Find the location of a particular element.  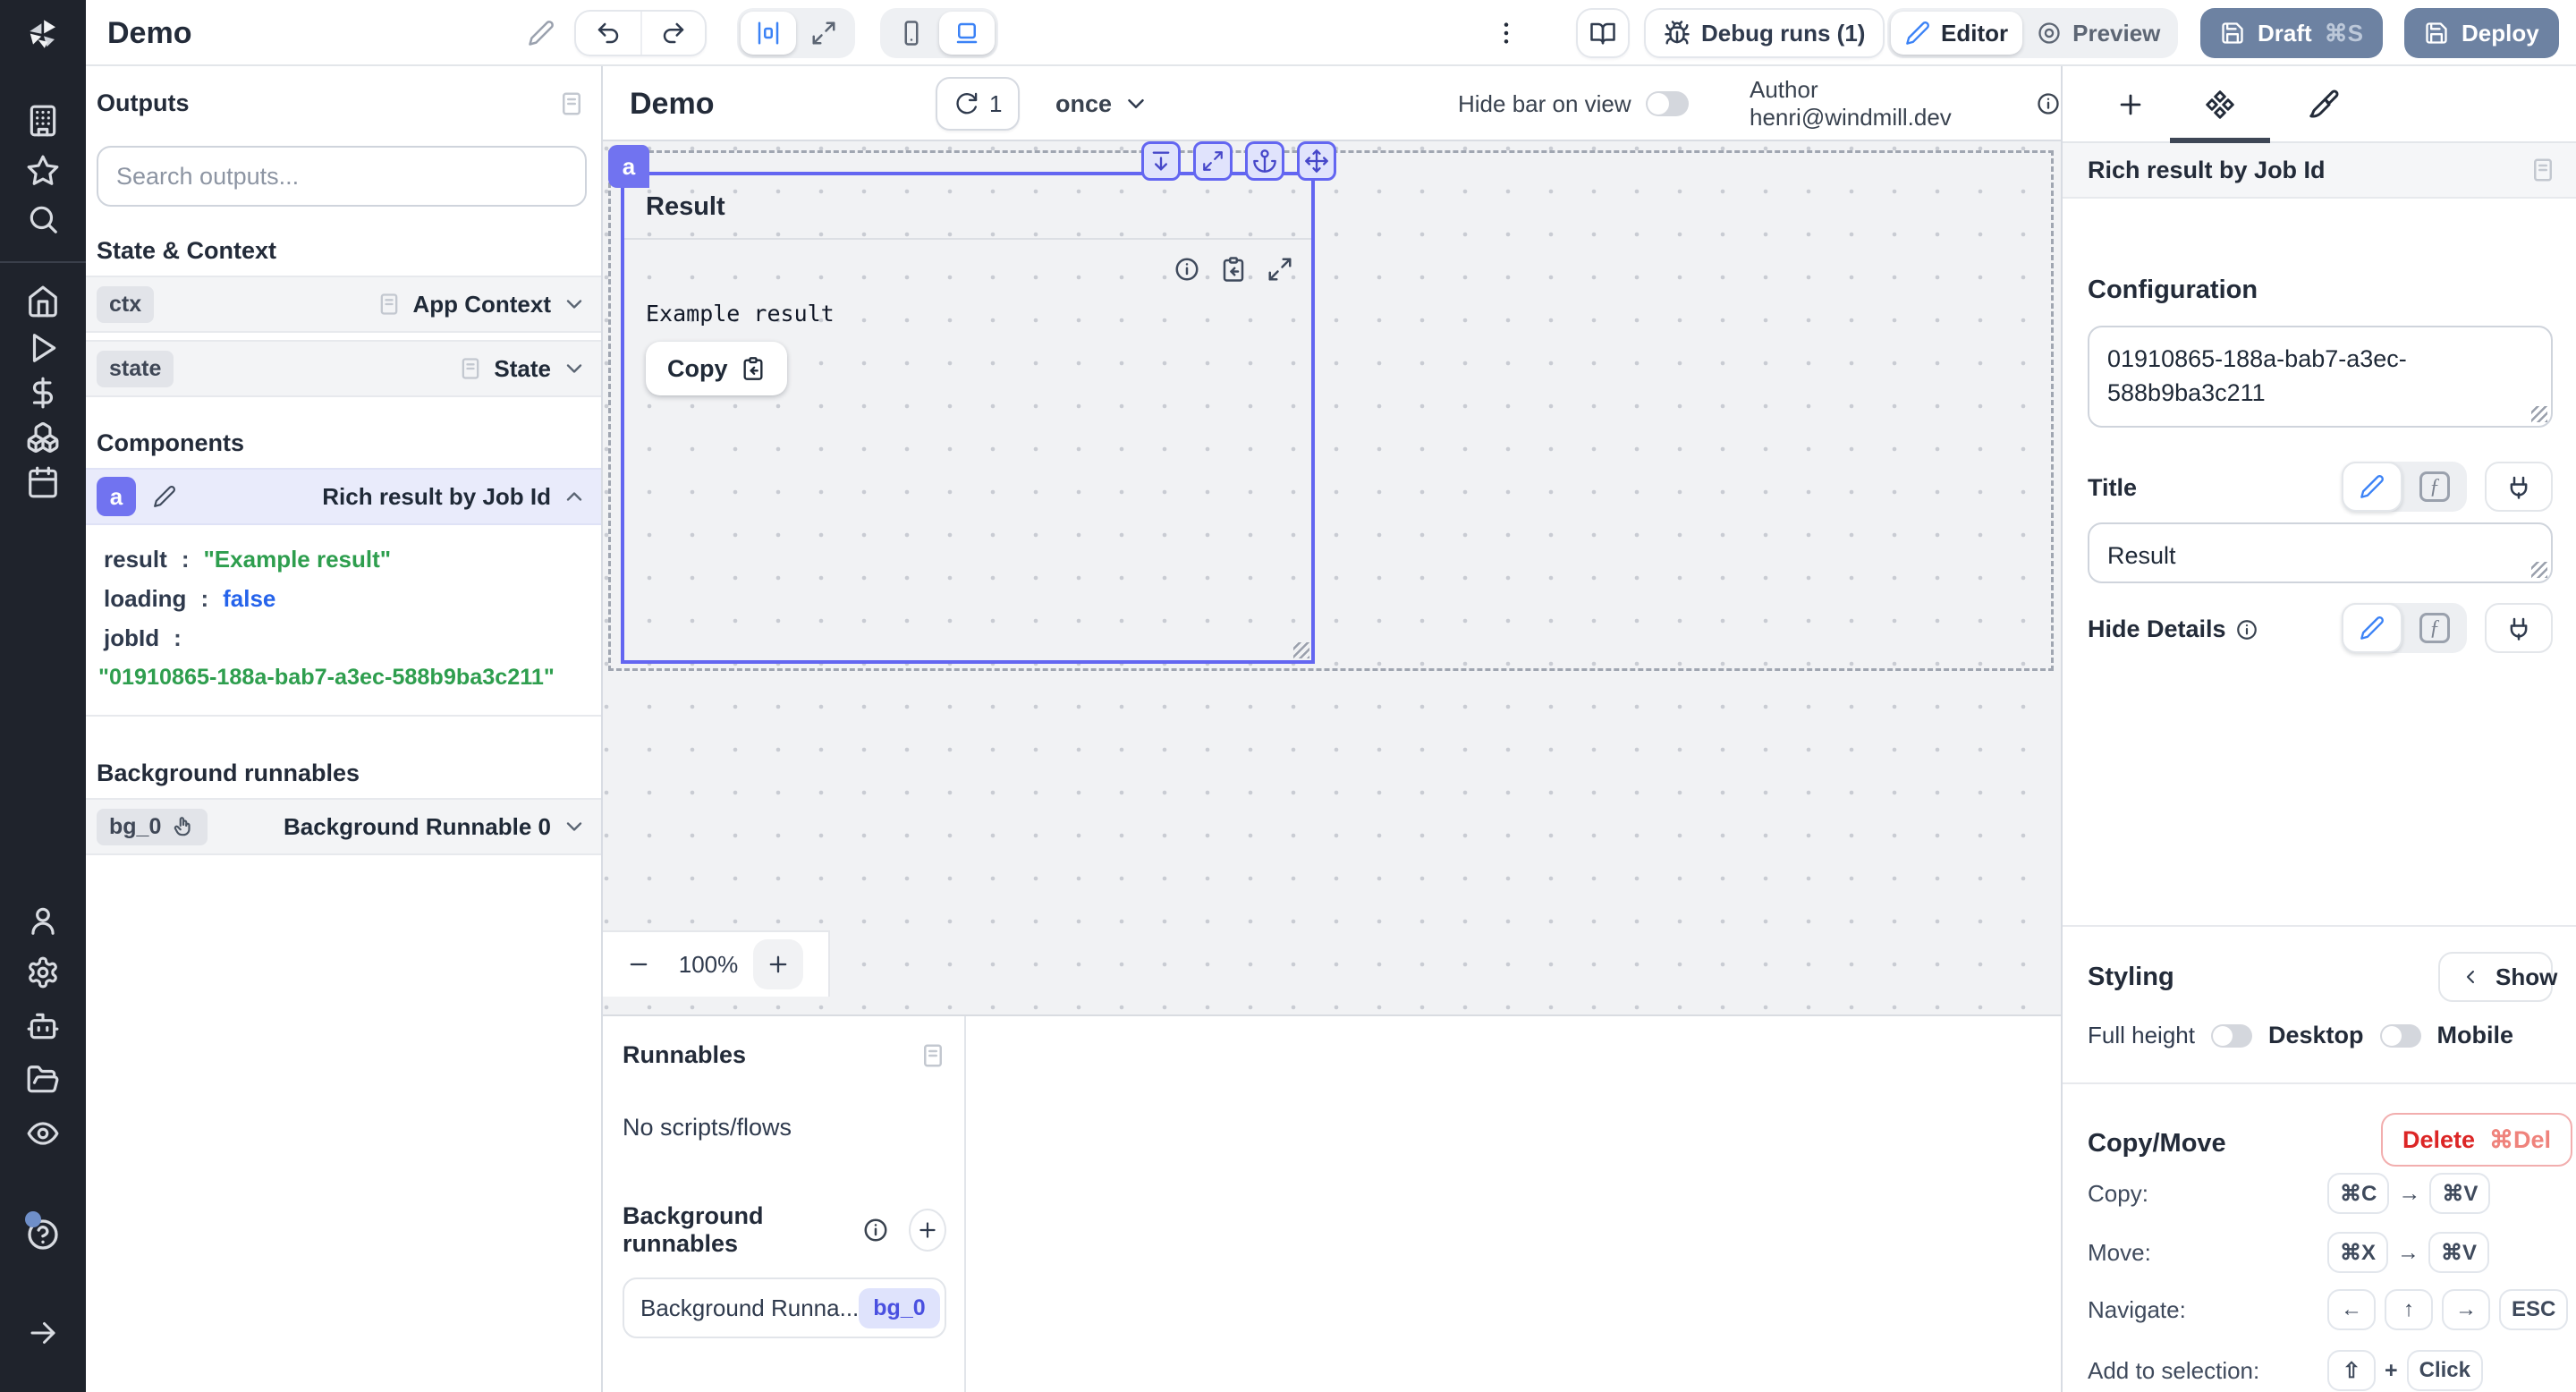

move-button is located at coordinates (1316, 161).